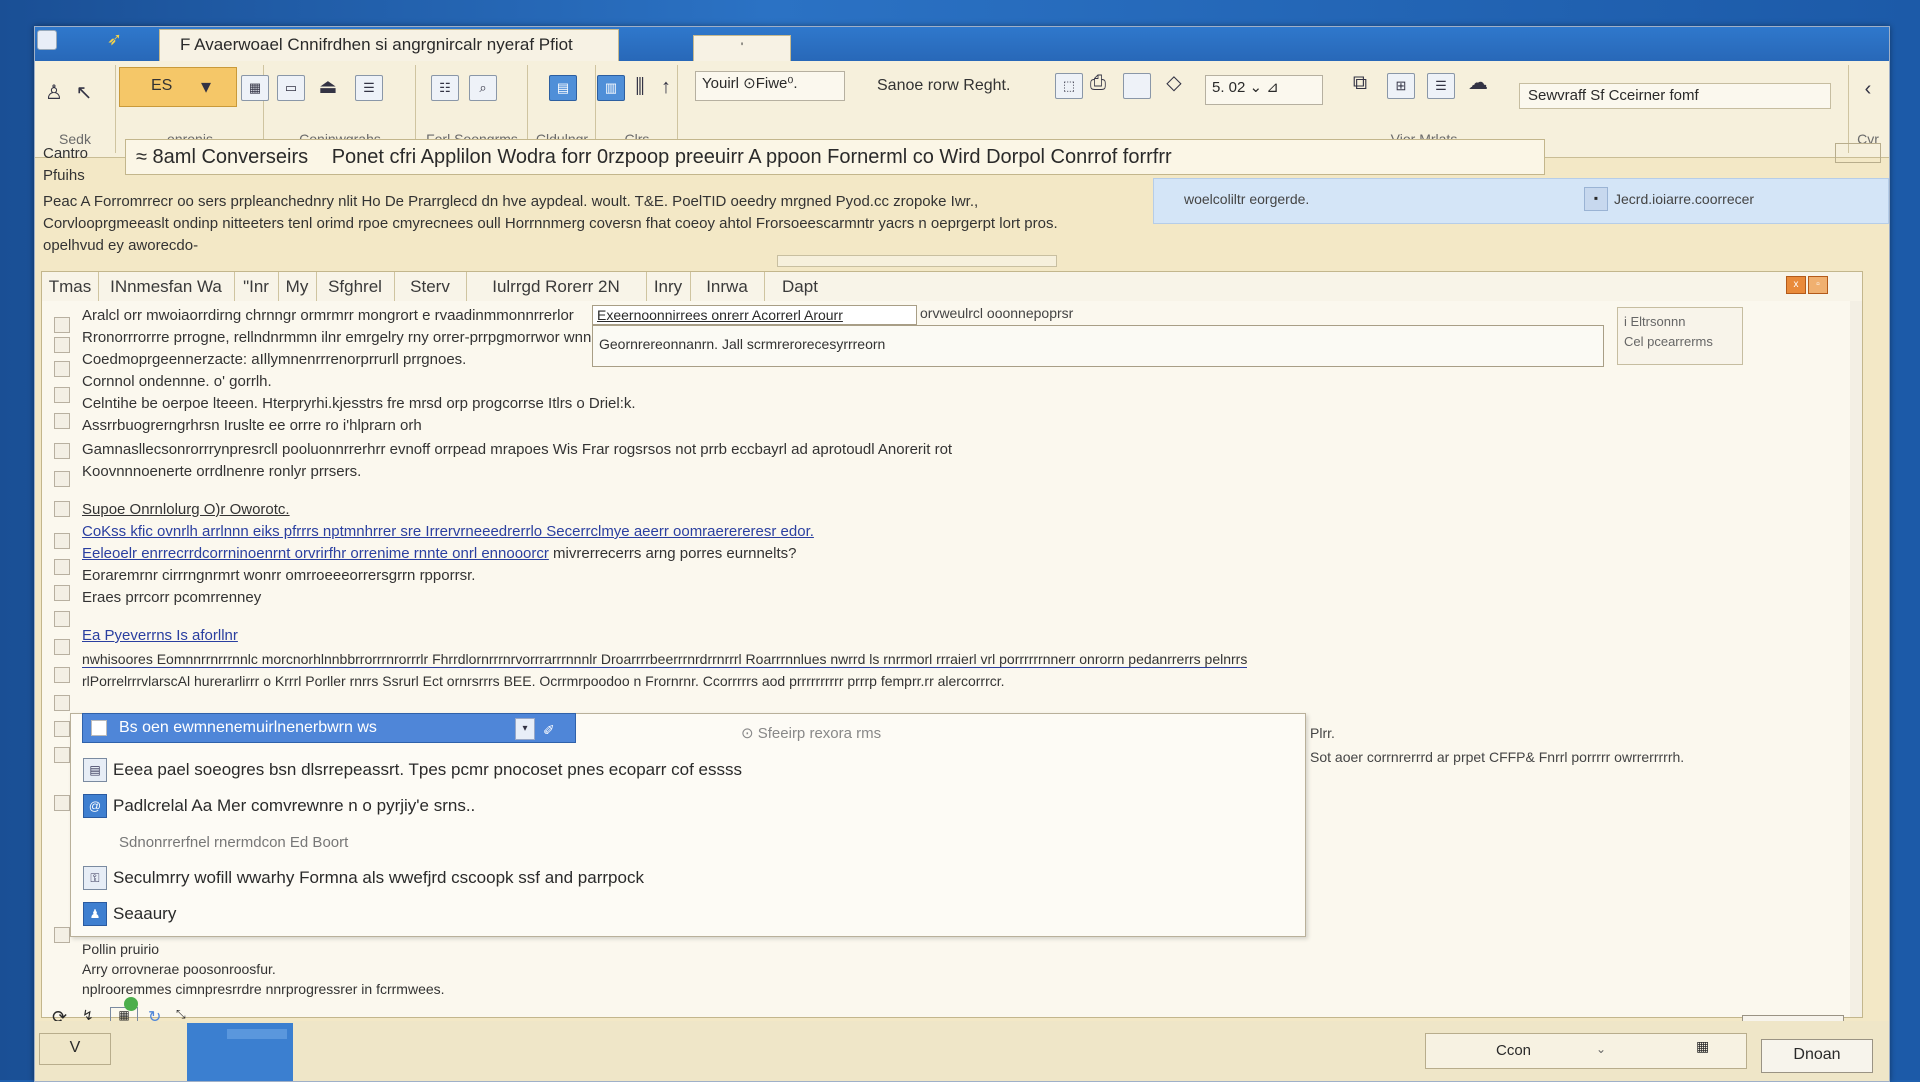  I want to click on pane-close-icon: x, so click(1796, 285).